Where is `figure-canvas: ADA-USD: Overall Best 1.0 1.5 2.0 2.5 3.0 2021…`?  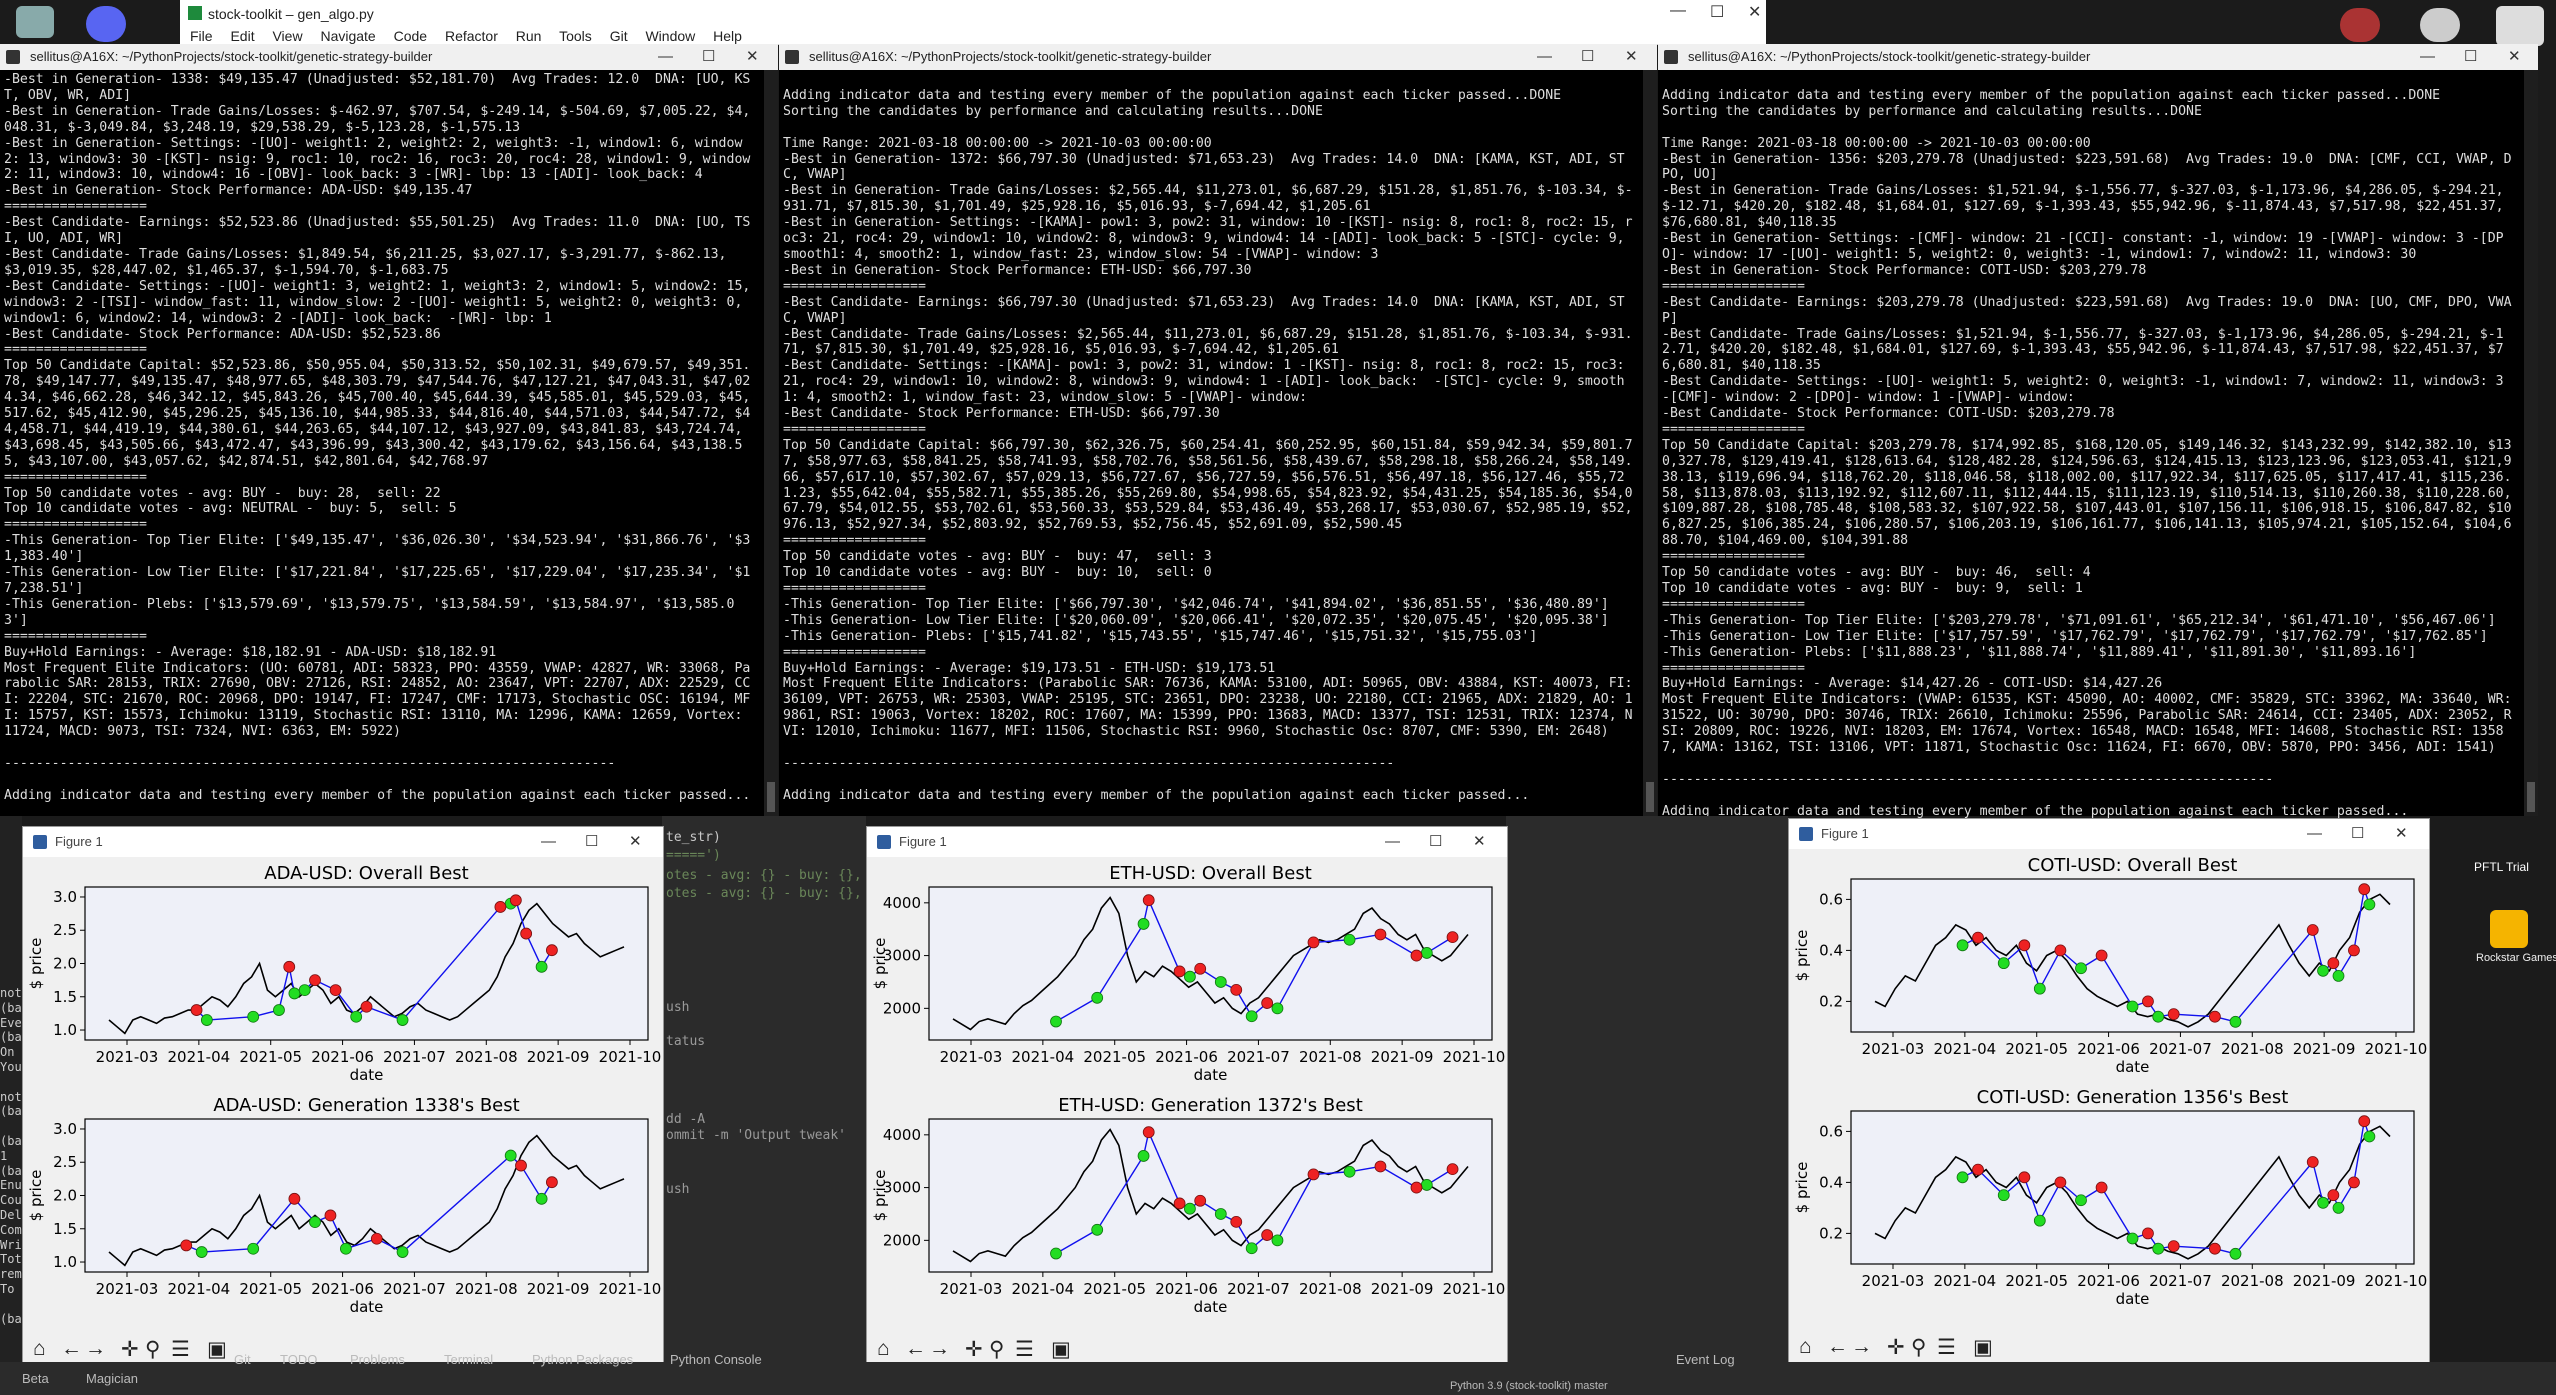 figure-canvas: ADA-USD: Overall Best 1.0 1.5 2.0 2.5 3.0 2021… is located at coordinates (343, 1092).